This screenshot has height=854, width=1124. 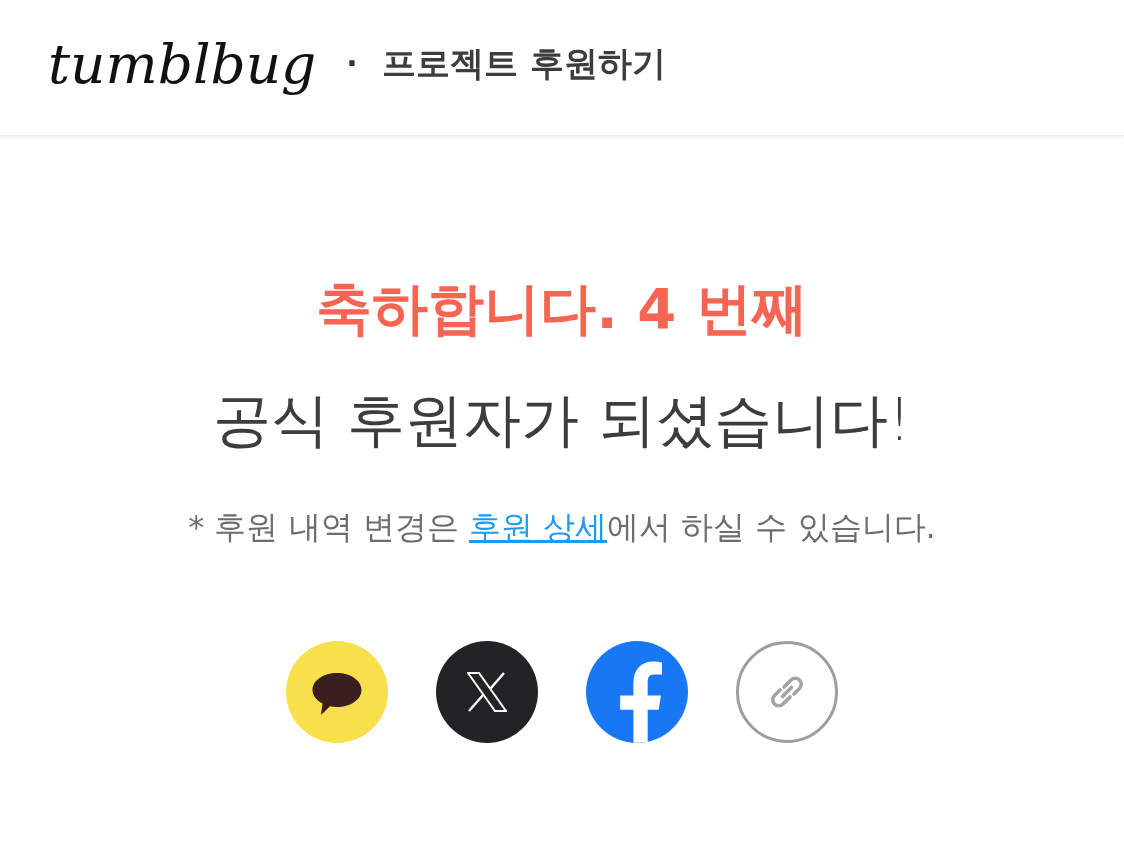 I want to click on change-note: * 후원 내역 변경은 후원 상세에서 하실 수 있습니다., so click(x=562, y=527).